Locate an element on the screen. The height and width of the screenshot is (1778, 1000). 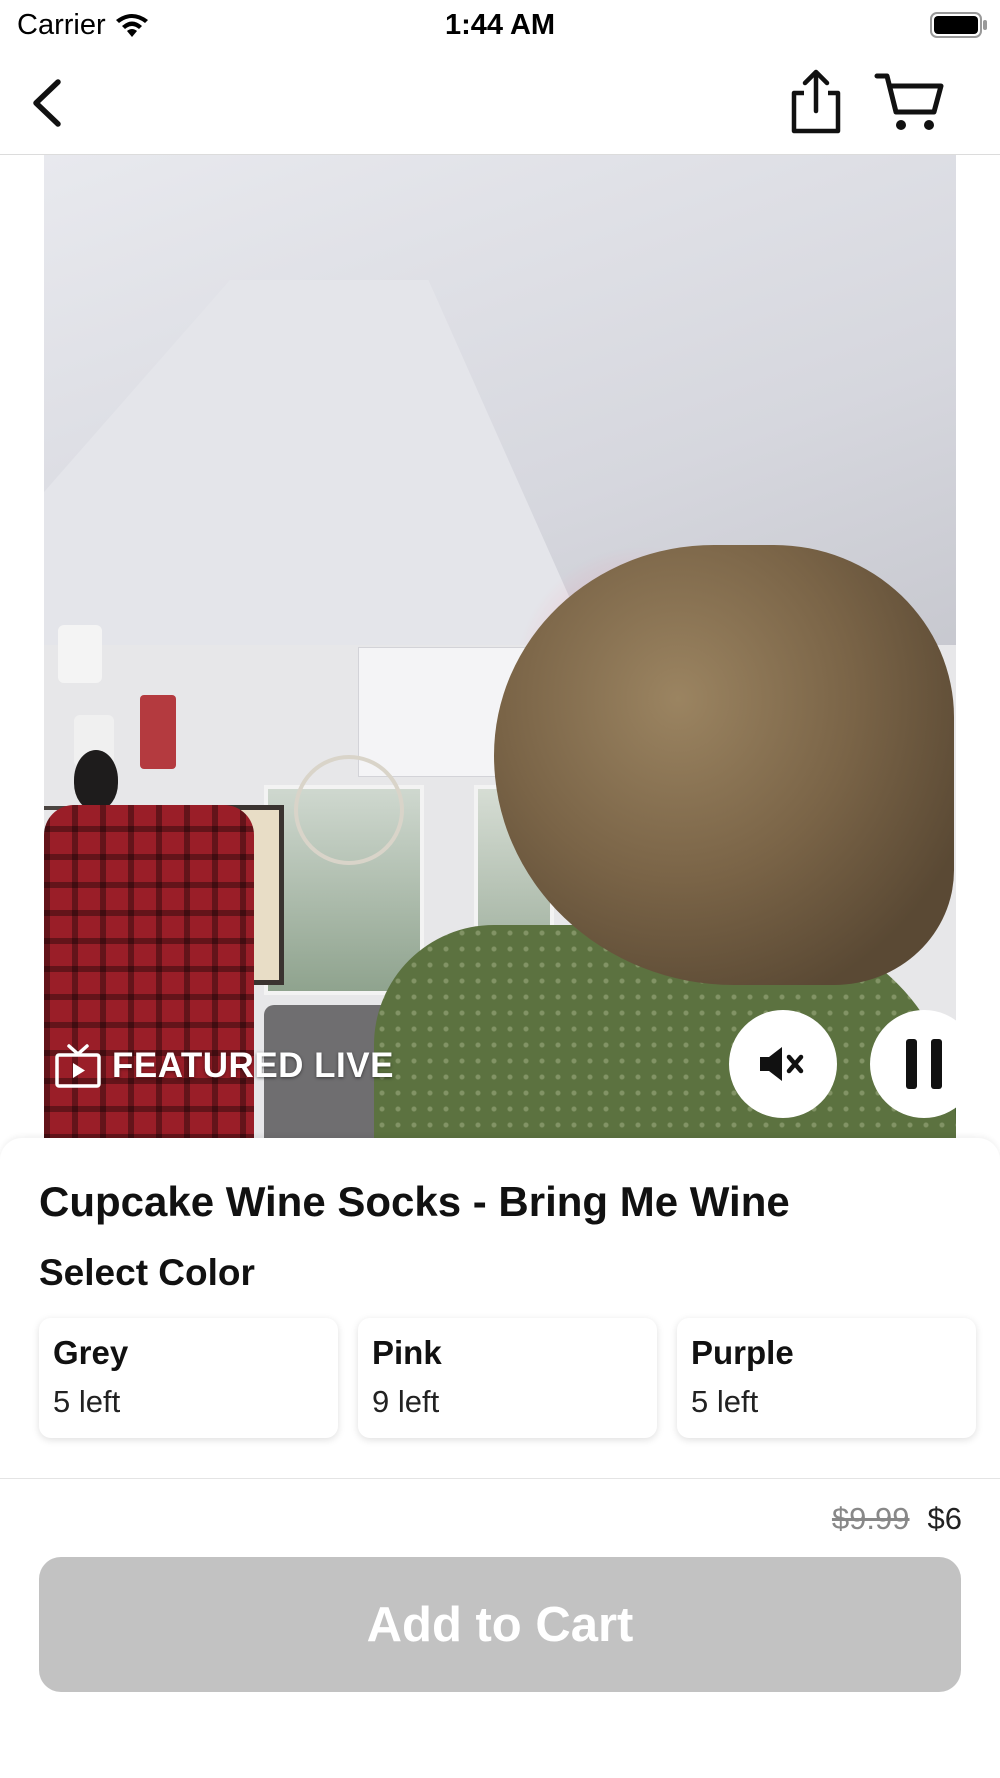
featured-live-badge: FEATURED LIVE is located at coordinates (224, 1066).